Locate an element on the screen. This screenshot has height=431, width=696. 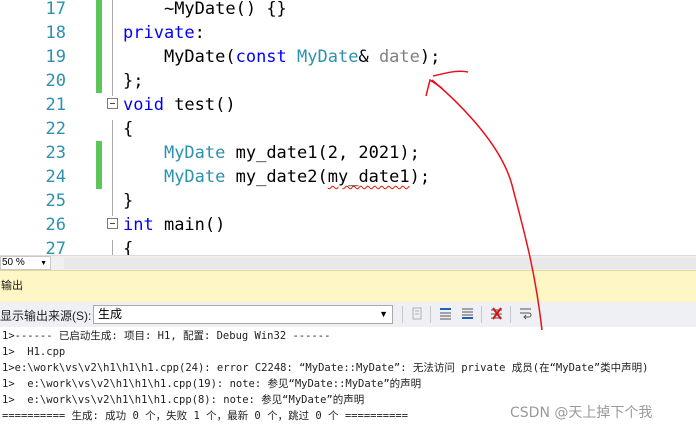
line-number: 27 is located at coordinates (55, 247).